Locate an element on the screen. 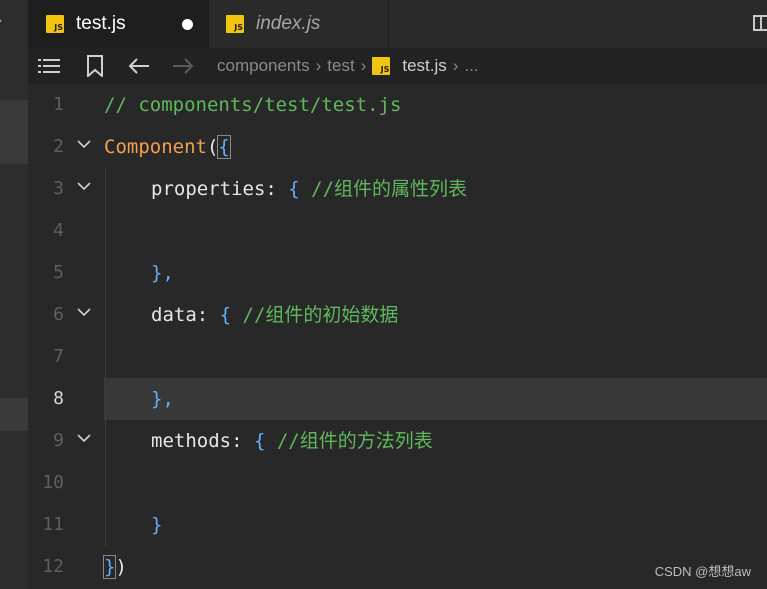 Image resolution: width=767 pixels, height=589 pixels. line-number: 12 is located at coordinates (53, 566).